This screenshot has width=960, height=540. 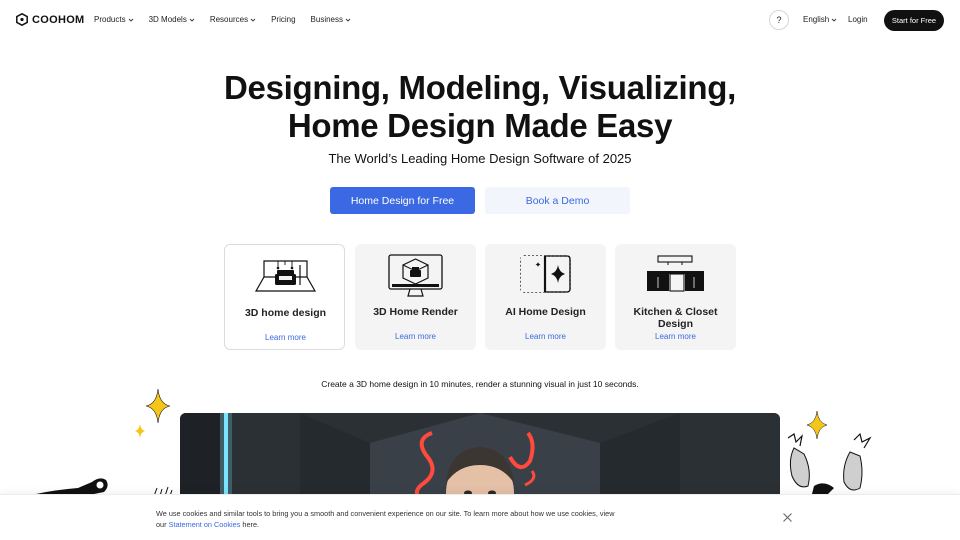 What do you see at coordinates (402, 200) in the screenshot?
I see `home-design-free-button: Home Design for Free` at bounding box center [402, 200].